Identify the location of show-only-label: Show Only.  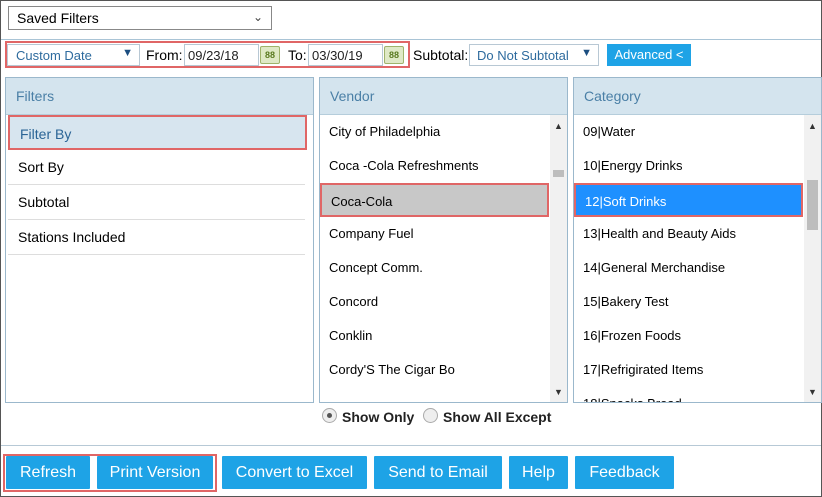
(378, 417).